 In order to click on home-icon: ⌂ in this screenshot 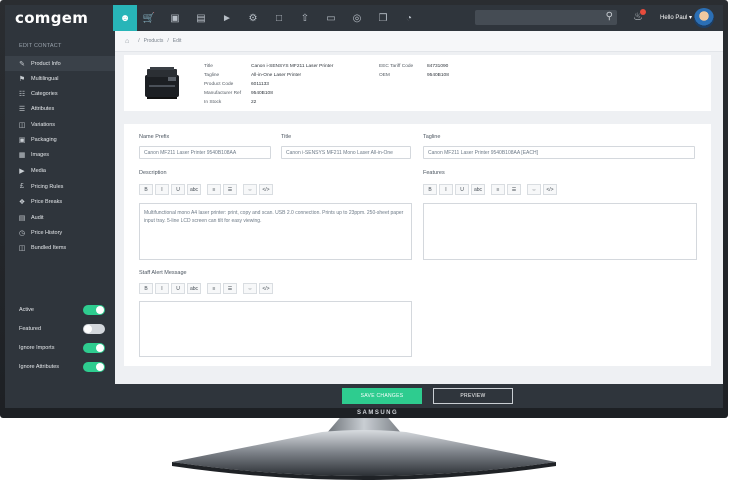, I will do `click(127, 41)`.